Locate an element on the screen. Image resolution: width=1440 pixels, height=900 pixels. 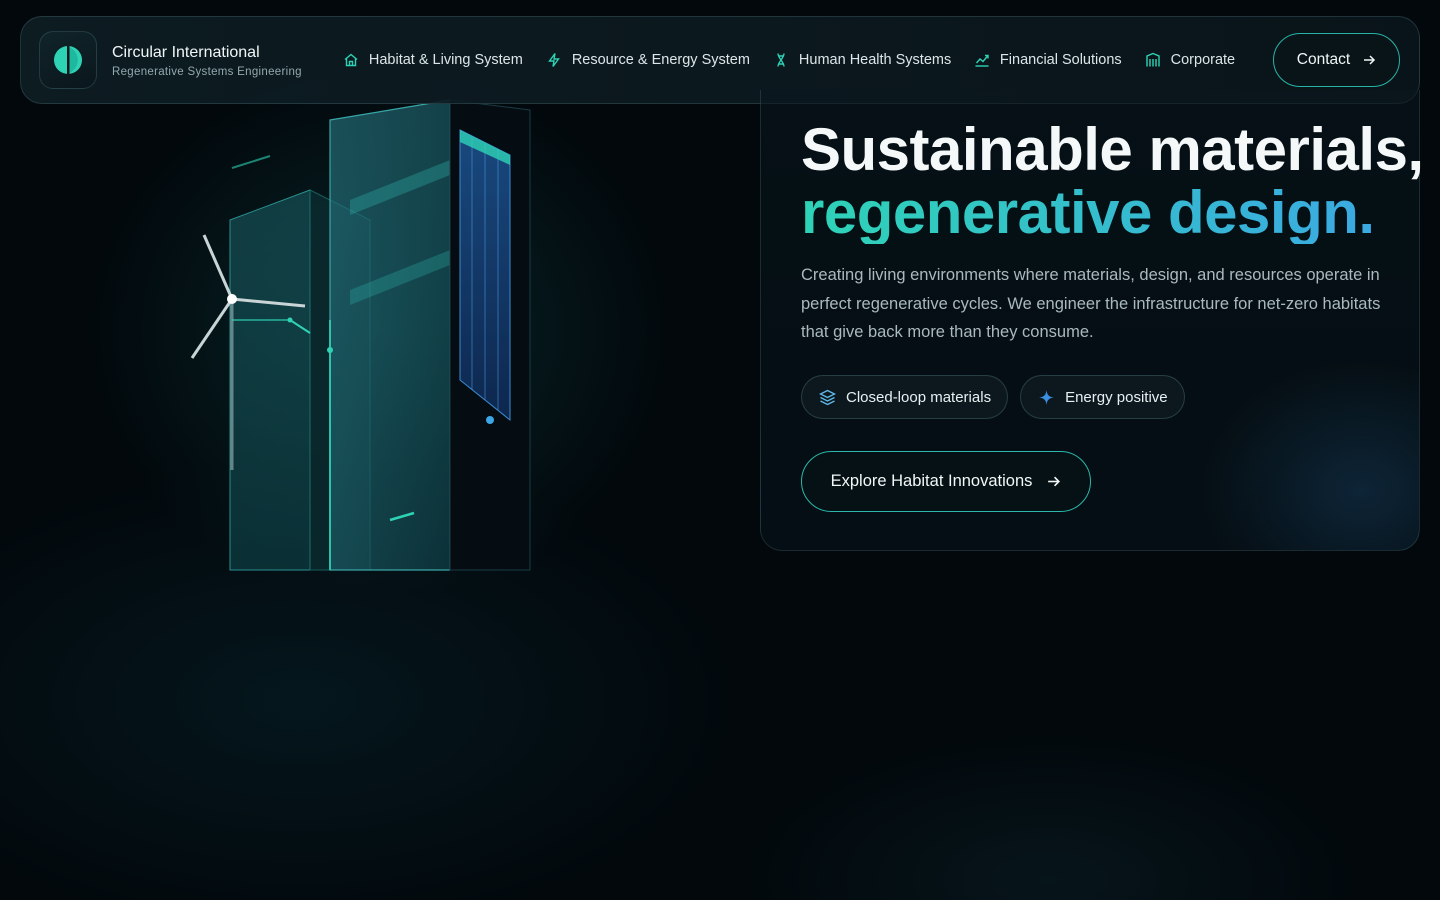
chart-icon is located at coordinates (982, 60).